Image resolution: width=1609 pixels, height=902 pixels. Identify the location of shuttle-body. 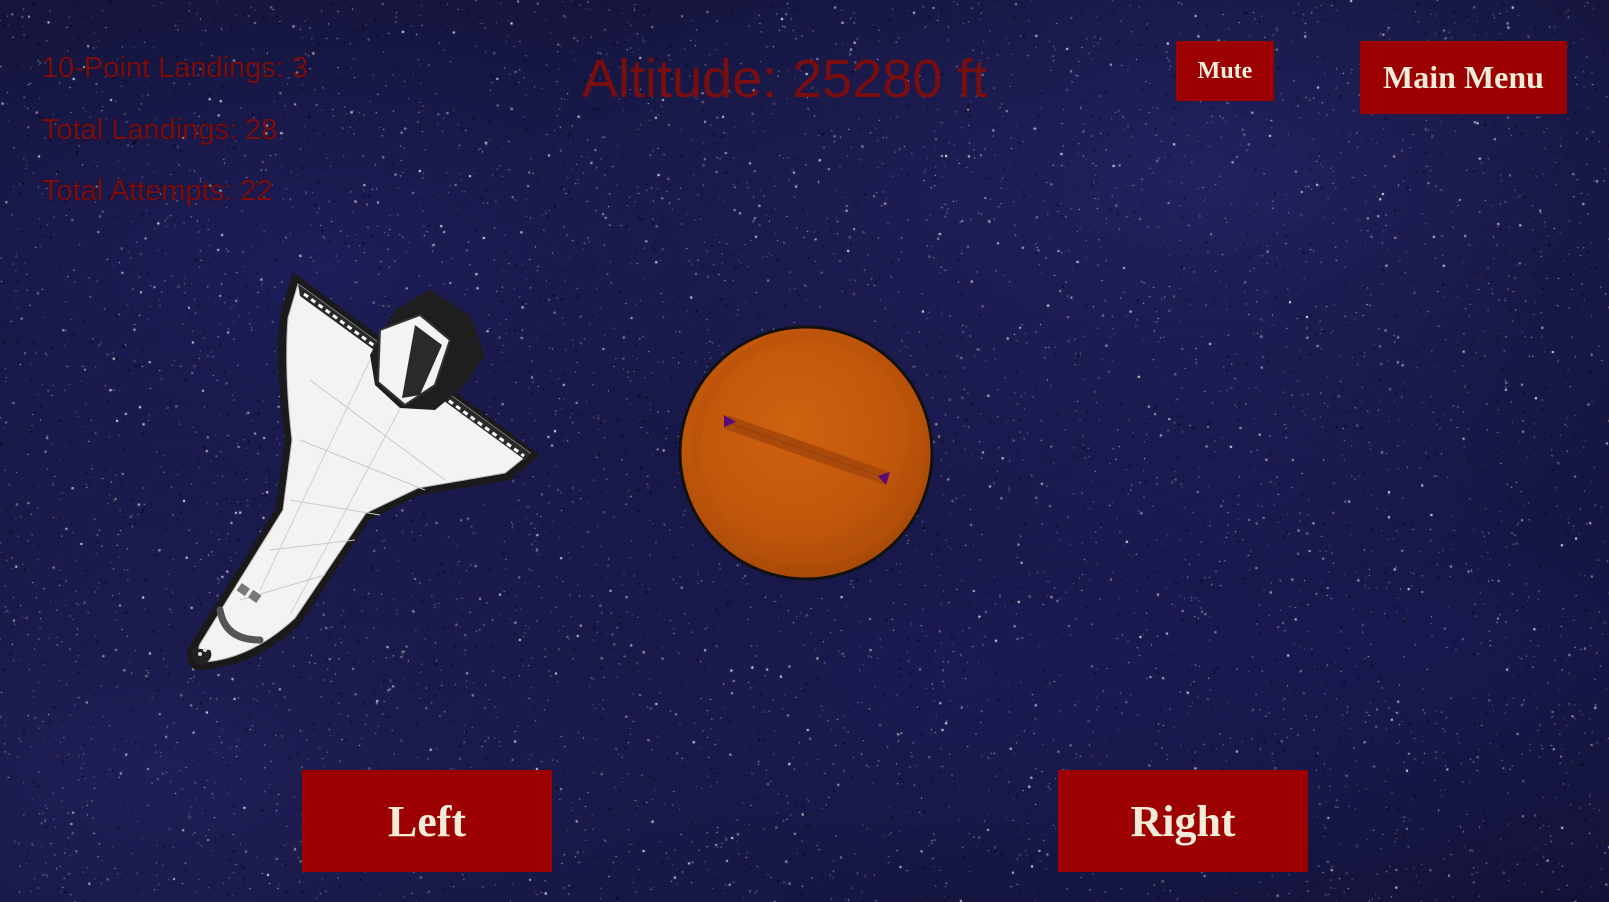
(363, 471).